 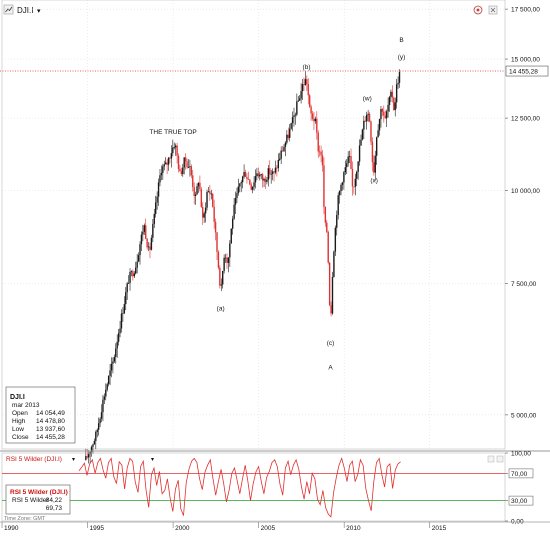 What do you see at coordinates (73, 460) in the screenshot?
I see `rsi-panel-chevron-icon: ▾` at bounding box center [73, 460].